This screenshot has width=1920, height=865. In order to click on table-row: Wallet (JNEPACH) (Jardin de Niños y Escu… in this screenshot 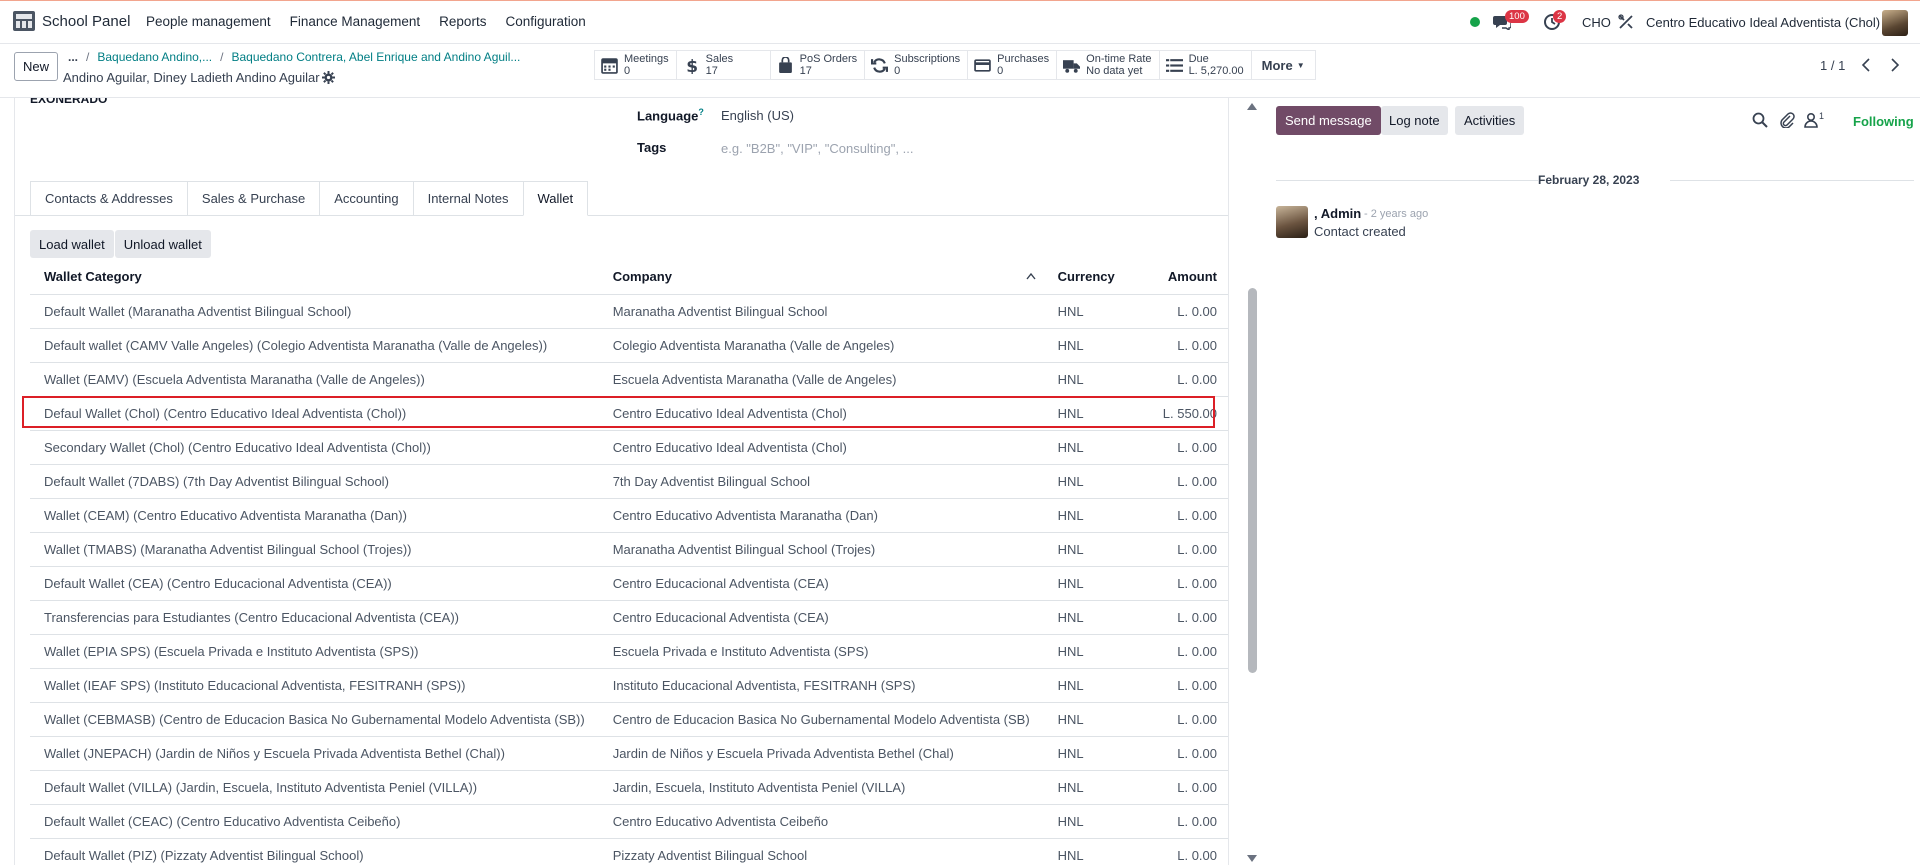, I will do `click(629, 753)`.